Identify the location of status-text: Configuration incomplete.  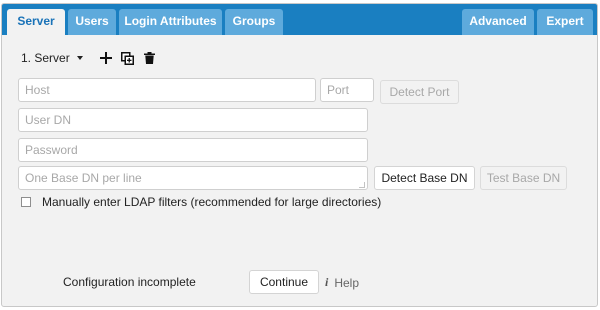
(129, 282).